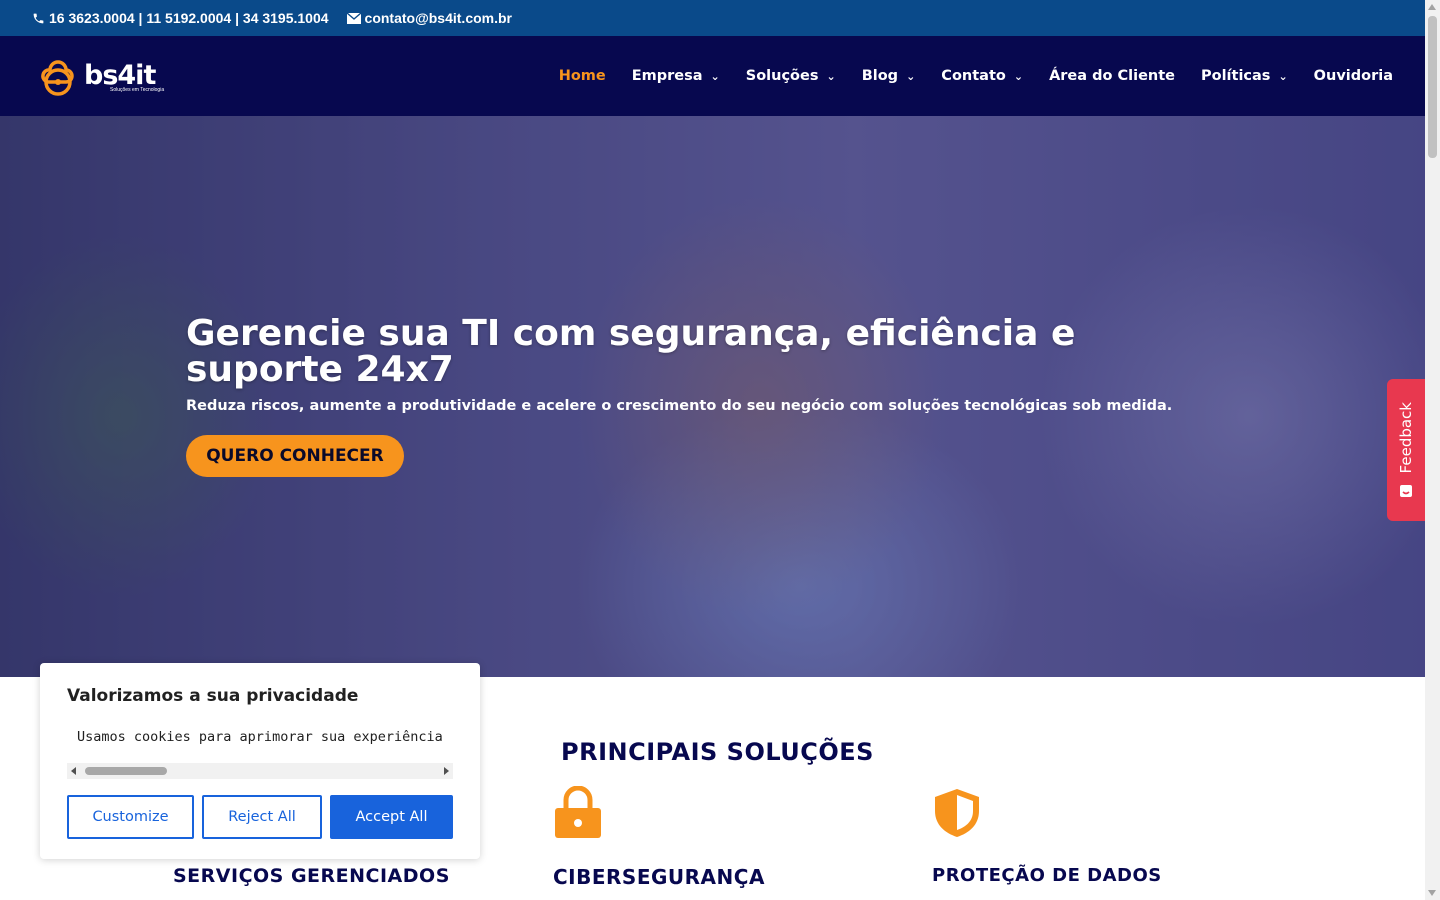 Image resolution: width=1440 pixels, height=900 pixels. I want to click on nav-area-cliente: Área do Cliente, so click(1112, 76).